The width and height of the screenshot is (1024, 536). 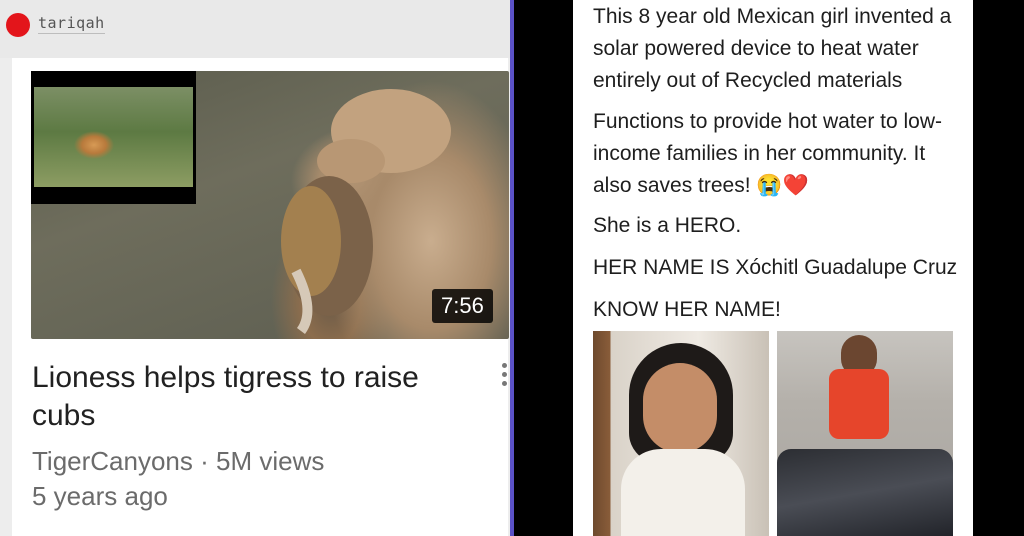 What do you see at coordinates (865, 492) in the screenshot?
I see `solar-heater-shape` at bounding box center [865, 492].